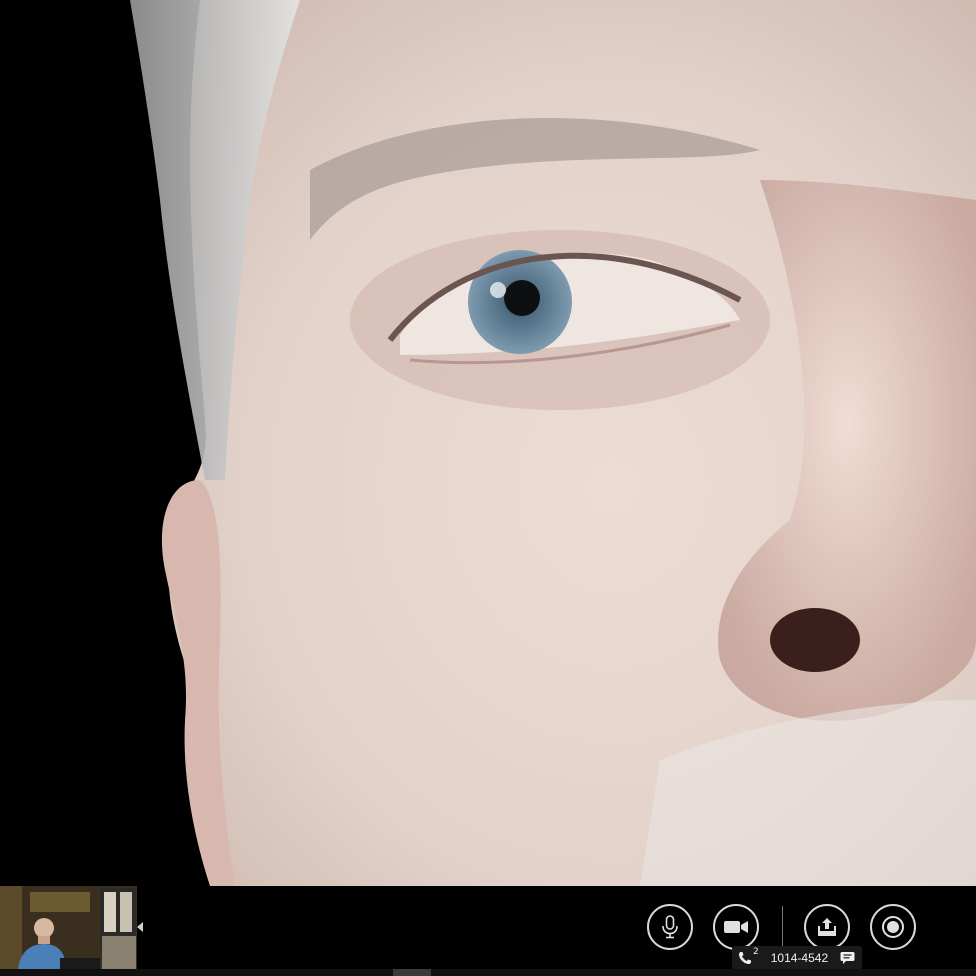 Image resolution: width=976 pixels, height=976 pixels. I want to click on record-button, so click(893, 927).